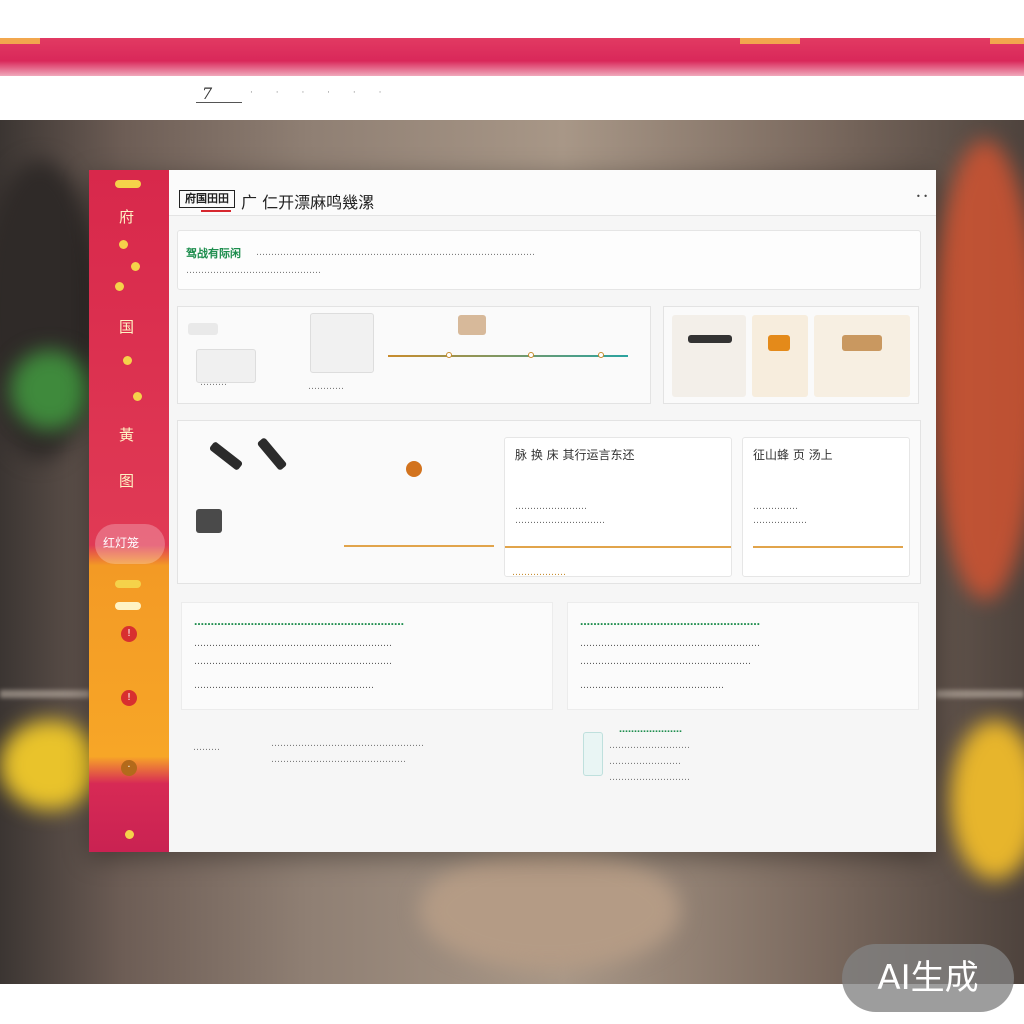 The width and height of the screenshot is (1024, 1024). What do you see at coordinates (321, 93) in the screenshot?
I see `address-items: · · · · · ·` at bounding box center [321, 93].